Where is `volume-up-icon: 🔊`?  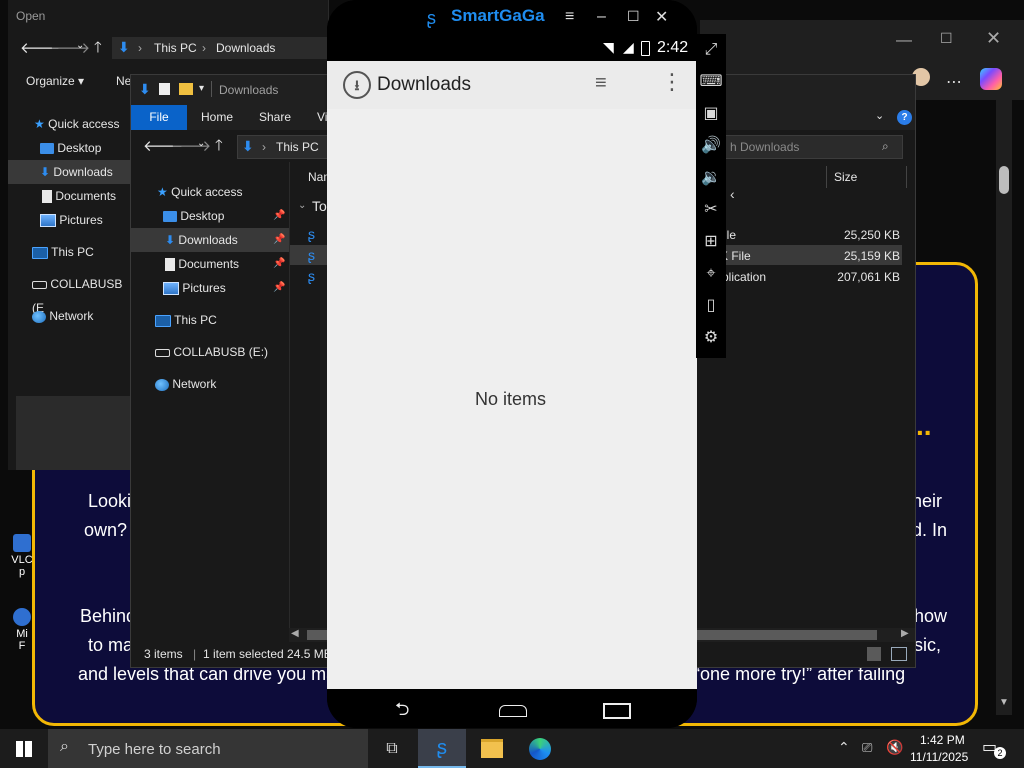 volume-up-icon: 🔊 is located at coordinates (711, 146).